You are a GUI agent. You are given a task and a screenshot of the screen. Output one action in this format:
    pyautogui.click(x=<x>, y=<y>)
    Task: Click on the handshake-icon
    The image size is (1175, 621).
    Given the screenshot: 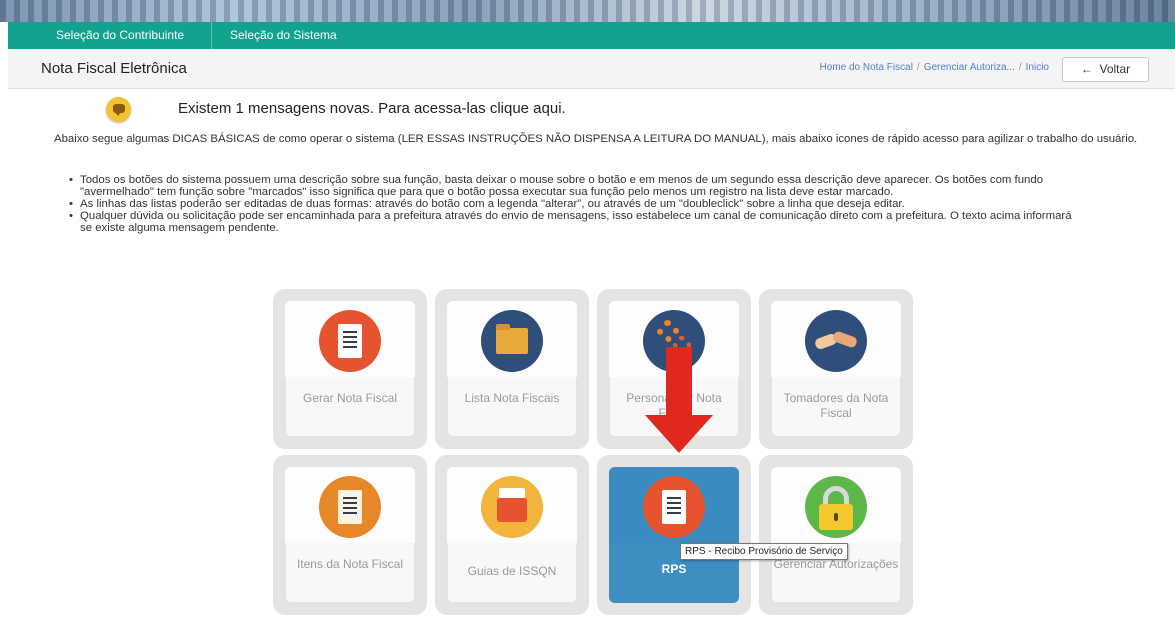 What is the action you would take?
    pyautogui.click(x=836, y=341)
    